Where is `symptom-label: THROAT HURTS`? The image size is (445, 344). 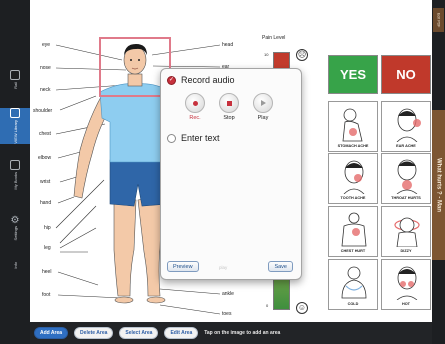 symptom-label: THROAT HURTS is located at coordinates (406, 198).